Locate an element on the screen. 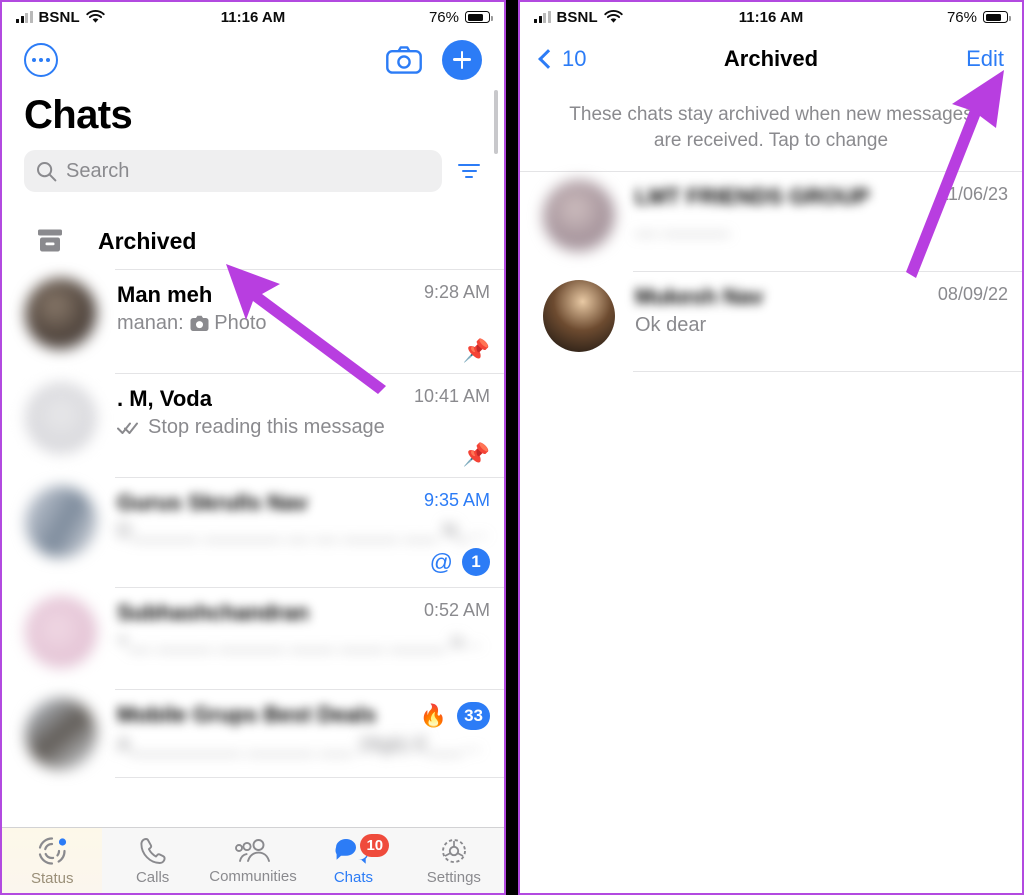 The height and width of the screenshot is (895, 1024). chat-name: Subhashchandran is located at coordinates (213, 612).